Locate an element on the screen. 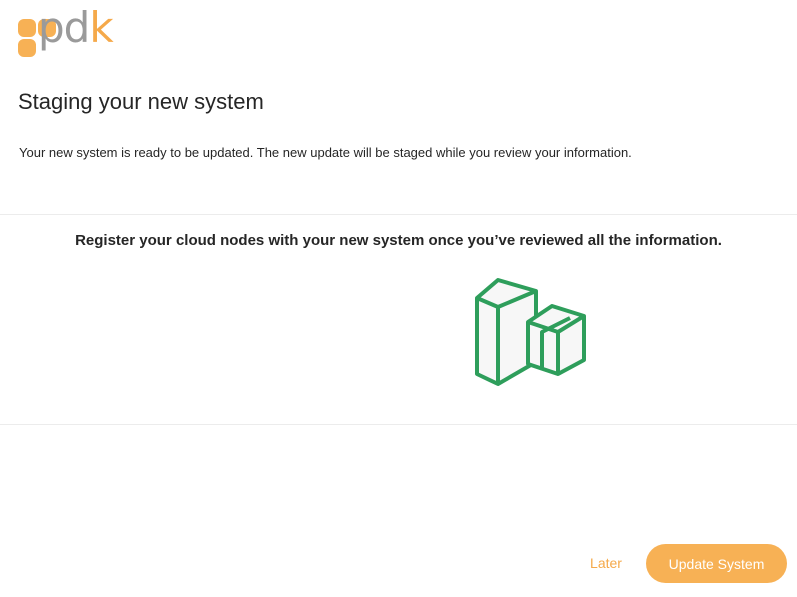 This screenshot has height=597, width=797. page-title: Staging your new system is located at coordinates (141, 101).